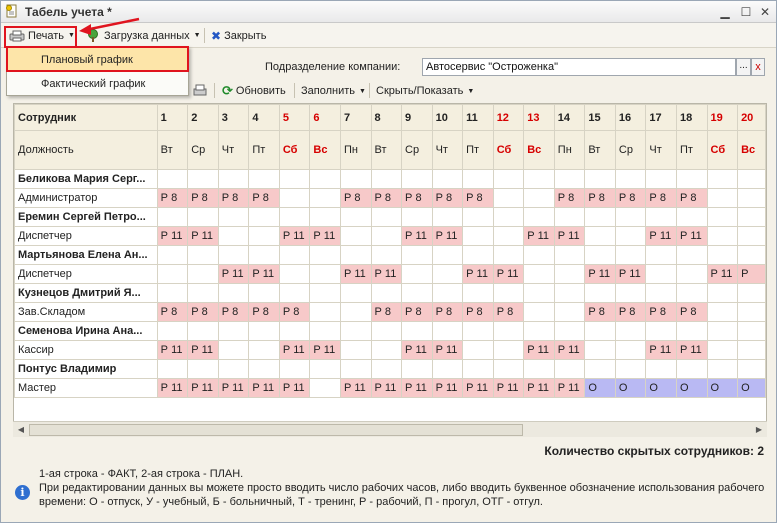 This screenshot has height=523, width=777. What do you see at coordinates (539, 117) in the screenshot?
I see `column-header-day: 13` at bounding box center [539, 117].